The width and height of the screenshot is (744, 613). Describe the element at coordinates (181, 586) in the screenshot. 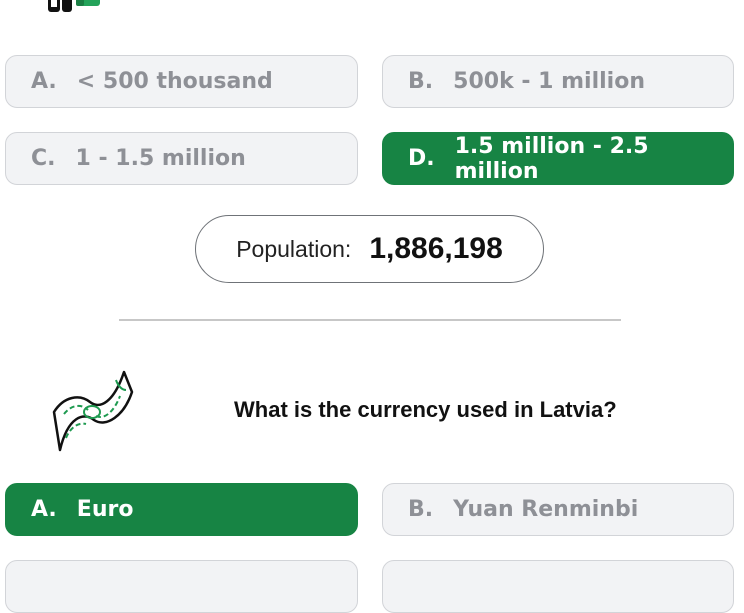

I see `answer-option-c` at that location.